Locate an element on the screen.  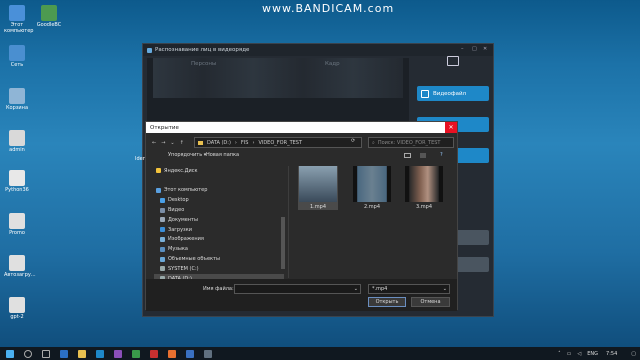
desktop-icon: admin is located at coordinates (17, 141).